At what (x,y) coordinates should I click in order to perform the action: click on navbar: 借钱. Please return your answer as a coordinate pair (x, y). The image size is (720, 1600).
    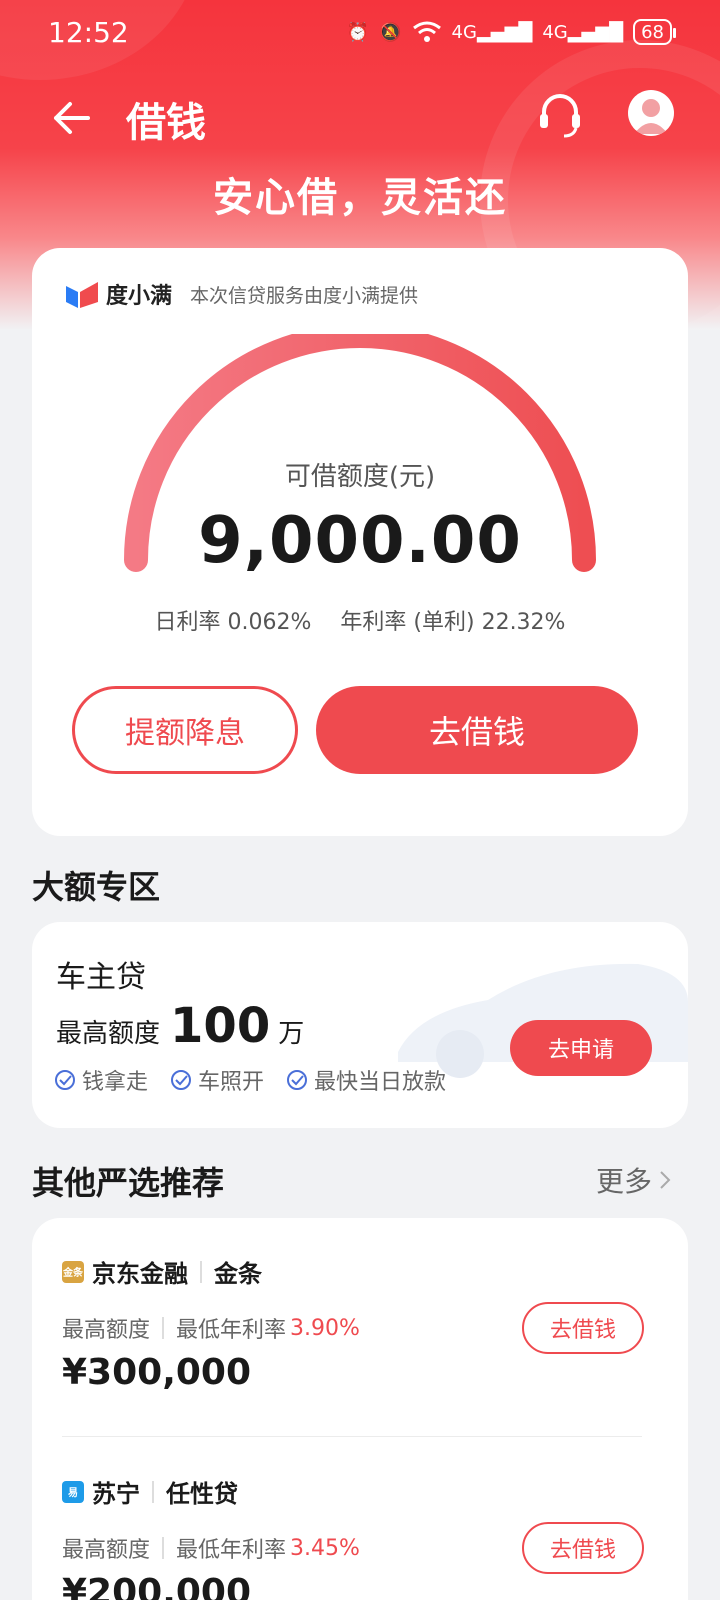
    Looking at the image, I should click on (360, 118).